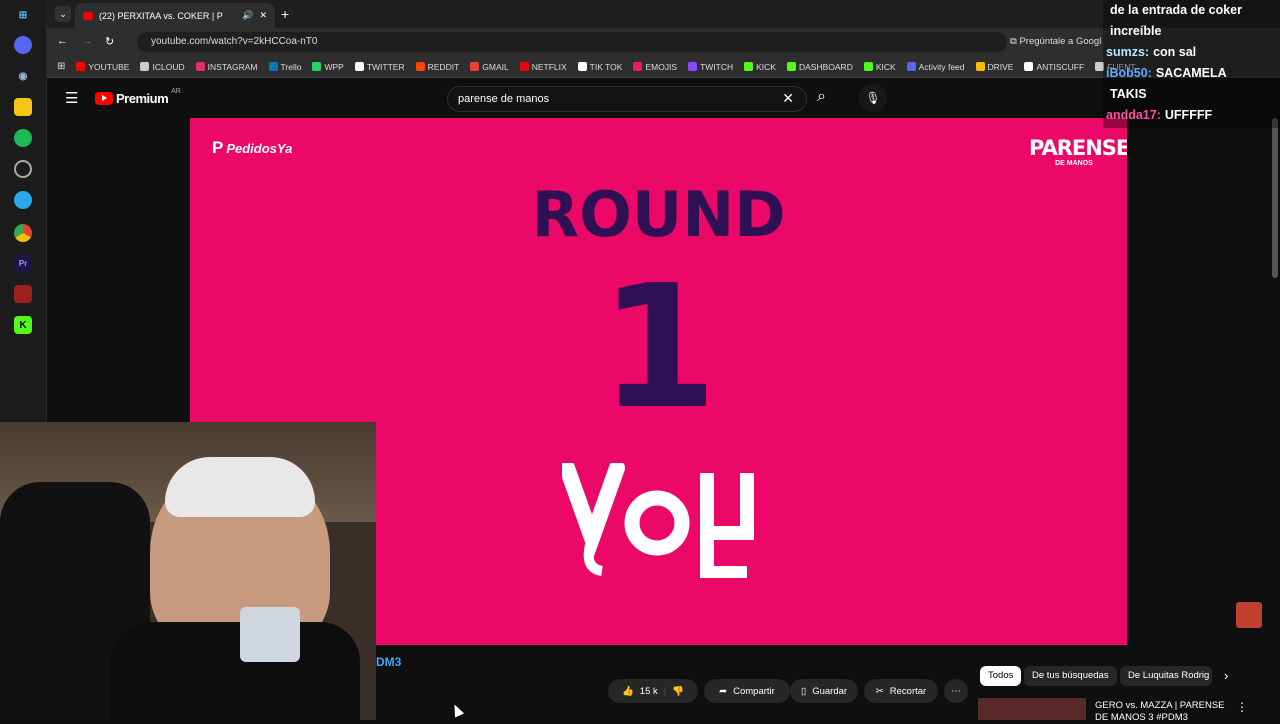  I want to click on bookmark-item: ICLOUD, so click(162, 66).